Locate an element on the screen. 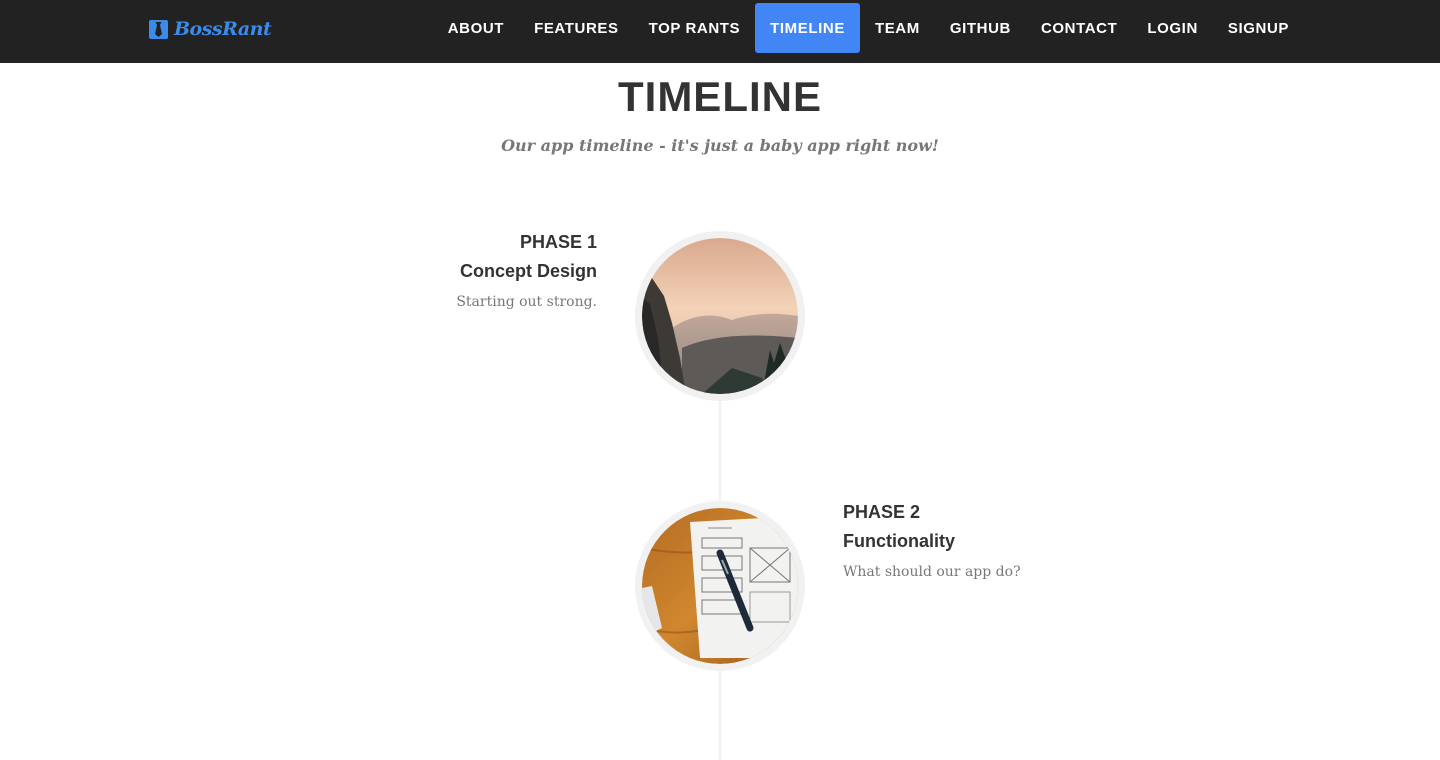 Image resolution: width=1440 pixels, height=760 pixels. timeline-phase-label: PHASE 1 is located at coordinates (558, 242).